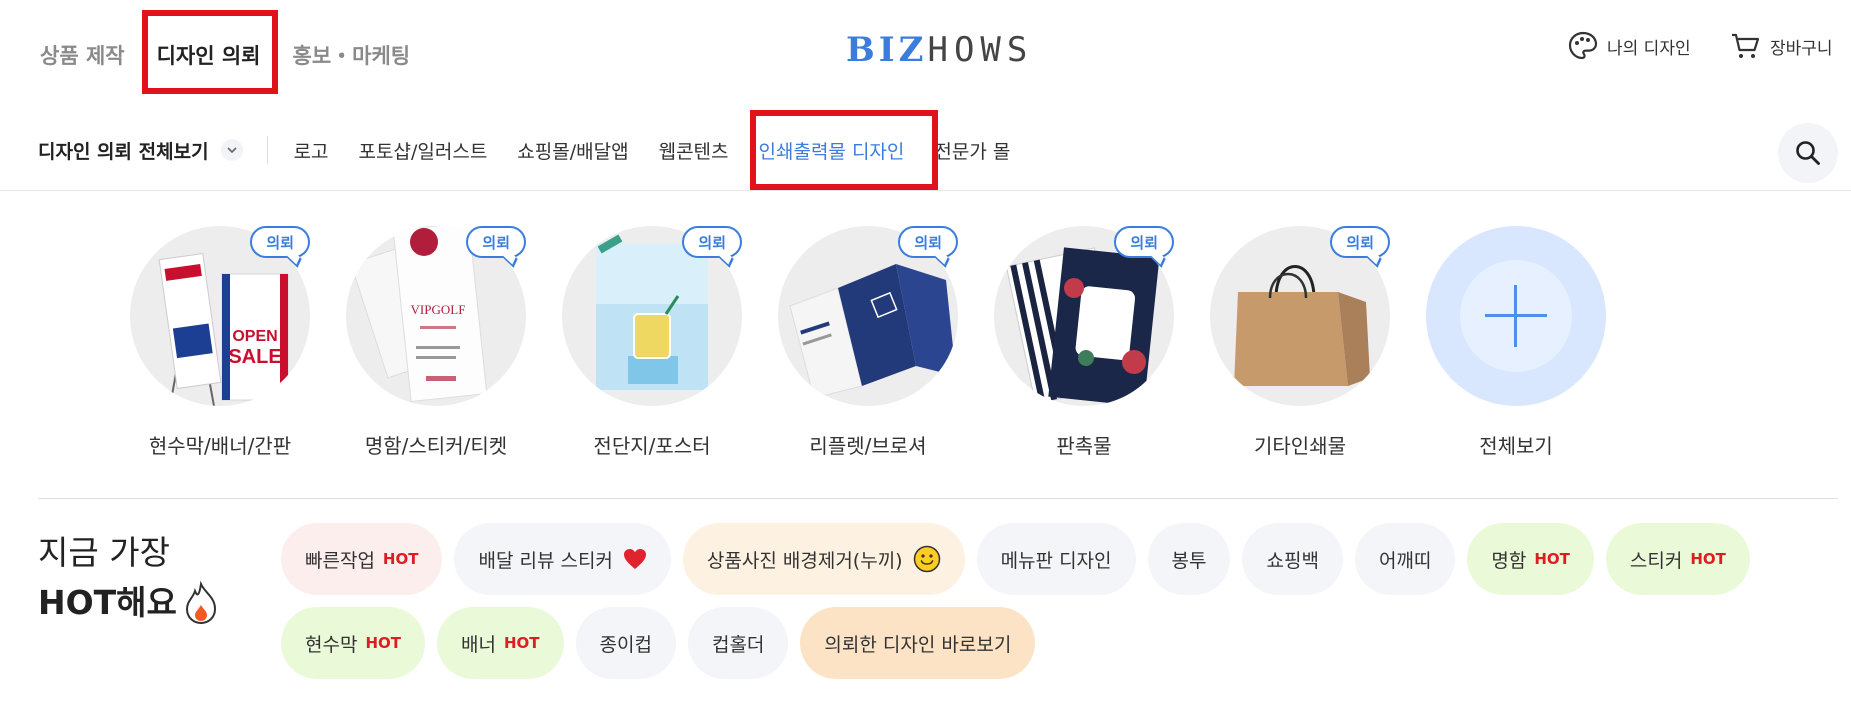  Describe the element at coordinates (887, 50) in the screenshot. I see `logo-biz: BIZ` at that location.